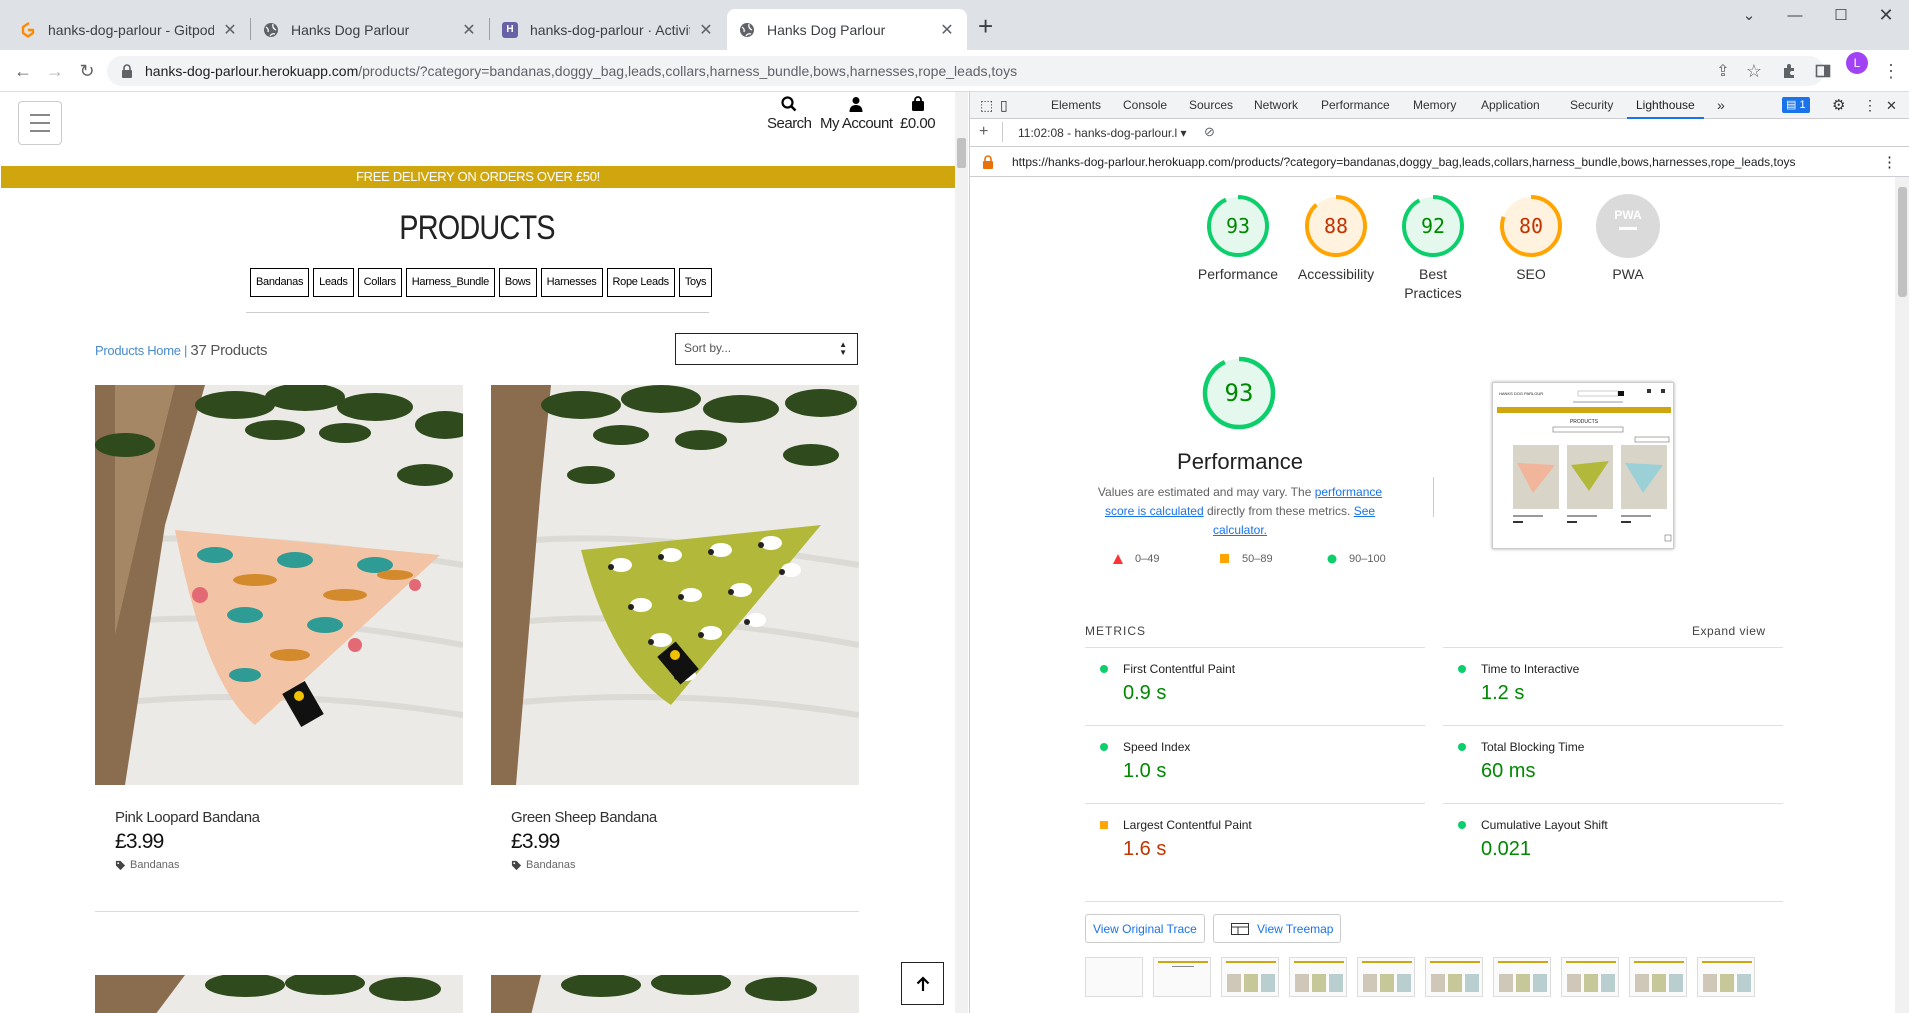 This screenshot has height=1013, width=1909. Describe the element at coordinates (379, 282) in the screenshot. I see `category-button: Collars` at that location.